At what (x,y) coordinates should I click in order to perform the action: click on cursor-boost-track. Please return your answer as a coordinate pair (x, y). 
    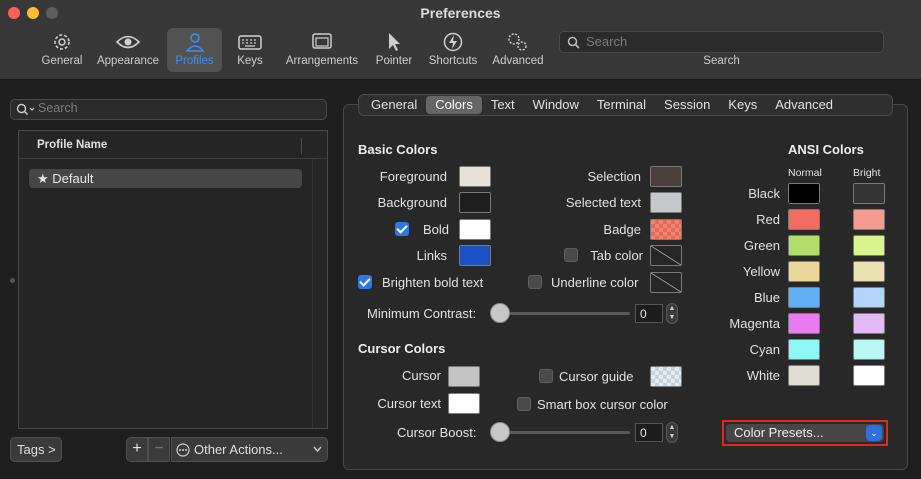
    Looking at the image, I should click on (562, 432).